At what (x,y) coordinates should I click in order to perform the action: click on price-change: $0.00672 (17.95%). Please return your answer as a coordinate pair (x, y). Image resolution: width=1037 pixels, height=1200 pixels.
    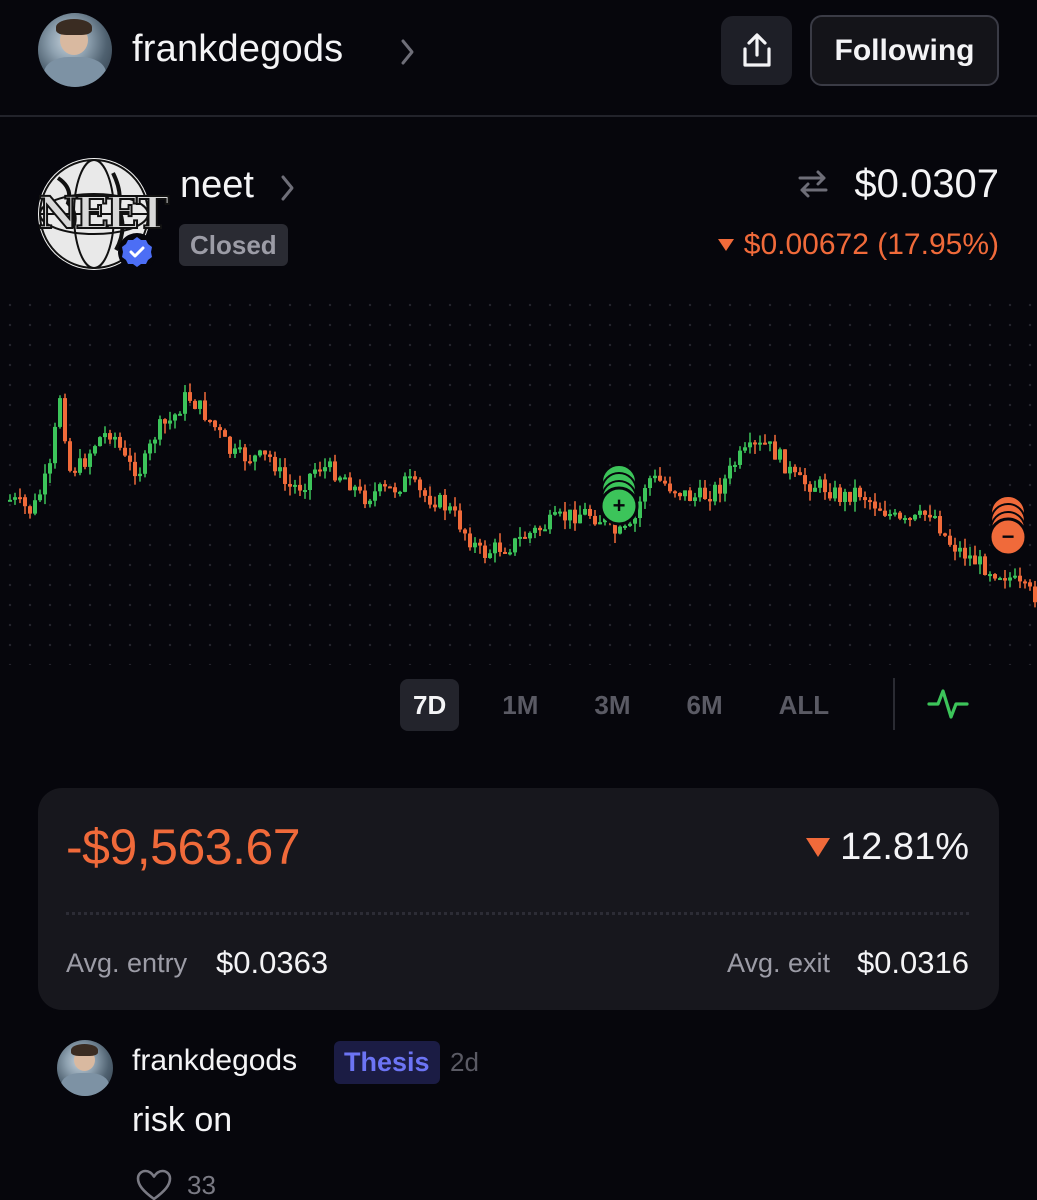
    Looking at the image, I should click on (858, 245).